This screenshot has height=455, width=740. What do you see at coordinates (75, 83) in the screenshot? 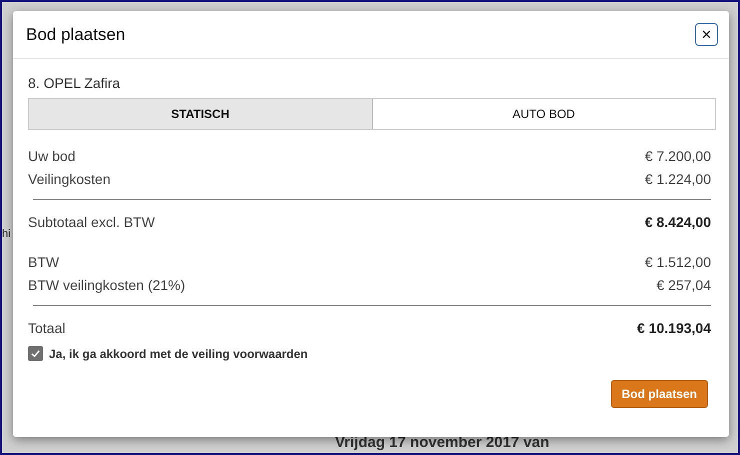
I see `vehicle-name: 8. OPEL Zafira` at bounding box center [75, 83].